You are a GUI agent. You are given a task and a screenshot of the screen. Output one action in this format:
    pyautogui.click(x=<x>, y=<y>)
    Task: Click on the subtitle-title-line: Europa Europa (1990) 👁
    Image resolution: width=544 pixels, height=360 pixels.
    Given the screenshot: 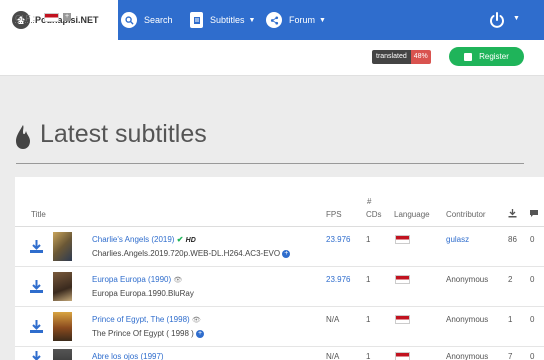 What is the action you would take?
    pyautogui.click(x=137, y=279)
    